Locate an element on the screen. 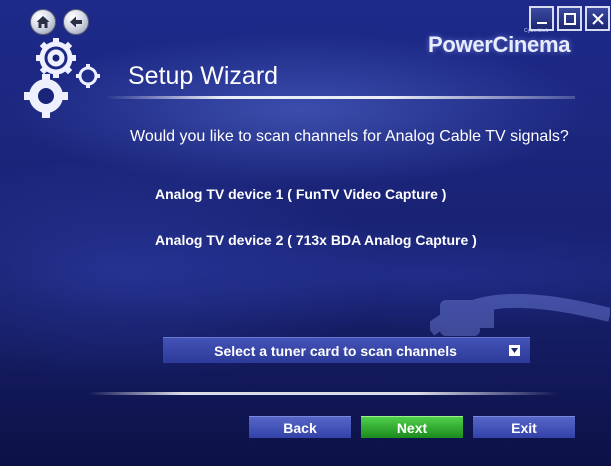 The image size is (611, 466). close-button is located at coordinates (597, 18).